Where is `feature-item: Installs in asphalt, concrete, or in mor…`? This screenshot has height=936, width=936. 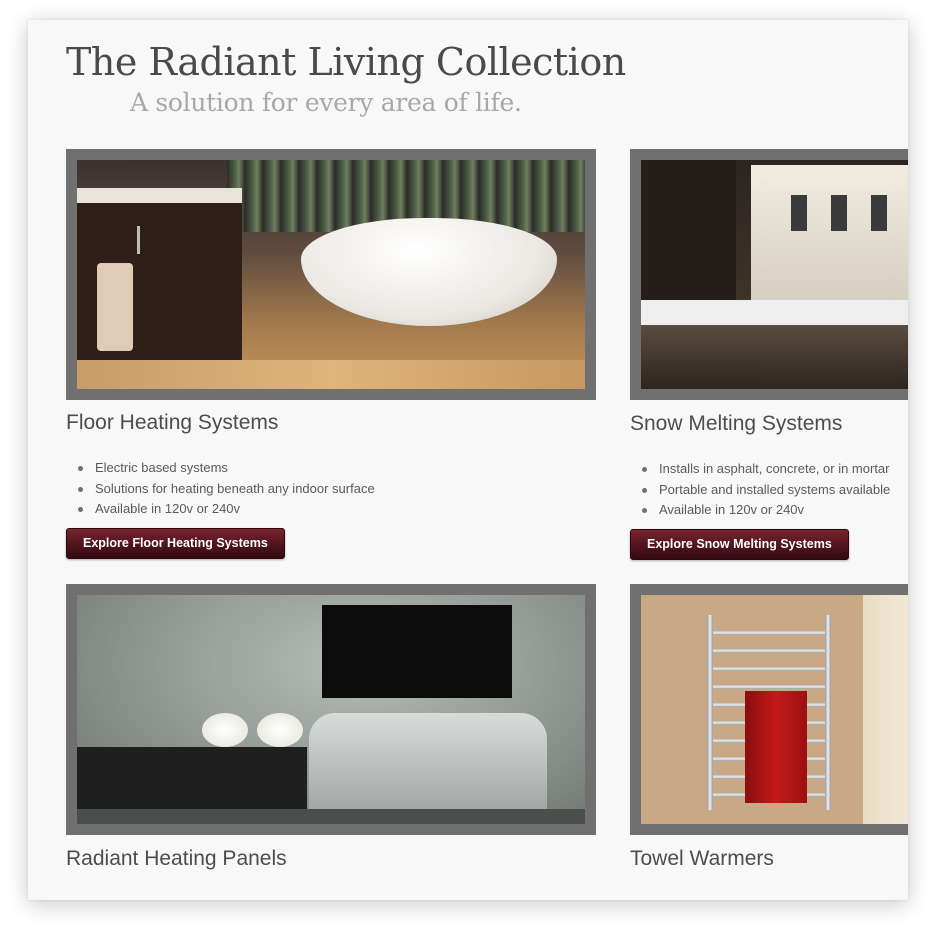
feature-item: Installs in asphalt, concrete, or in mor… is located at coordinates (765, 469).